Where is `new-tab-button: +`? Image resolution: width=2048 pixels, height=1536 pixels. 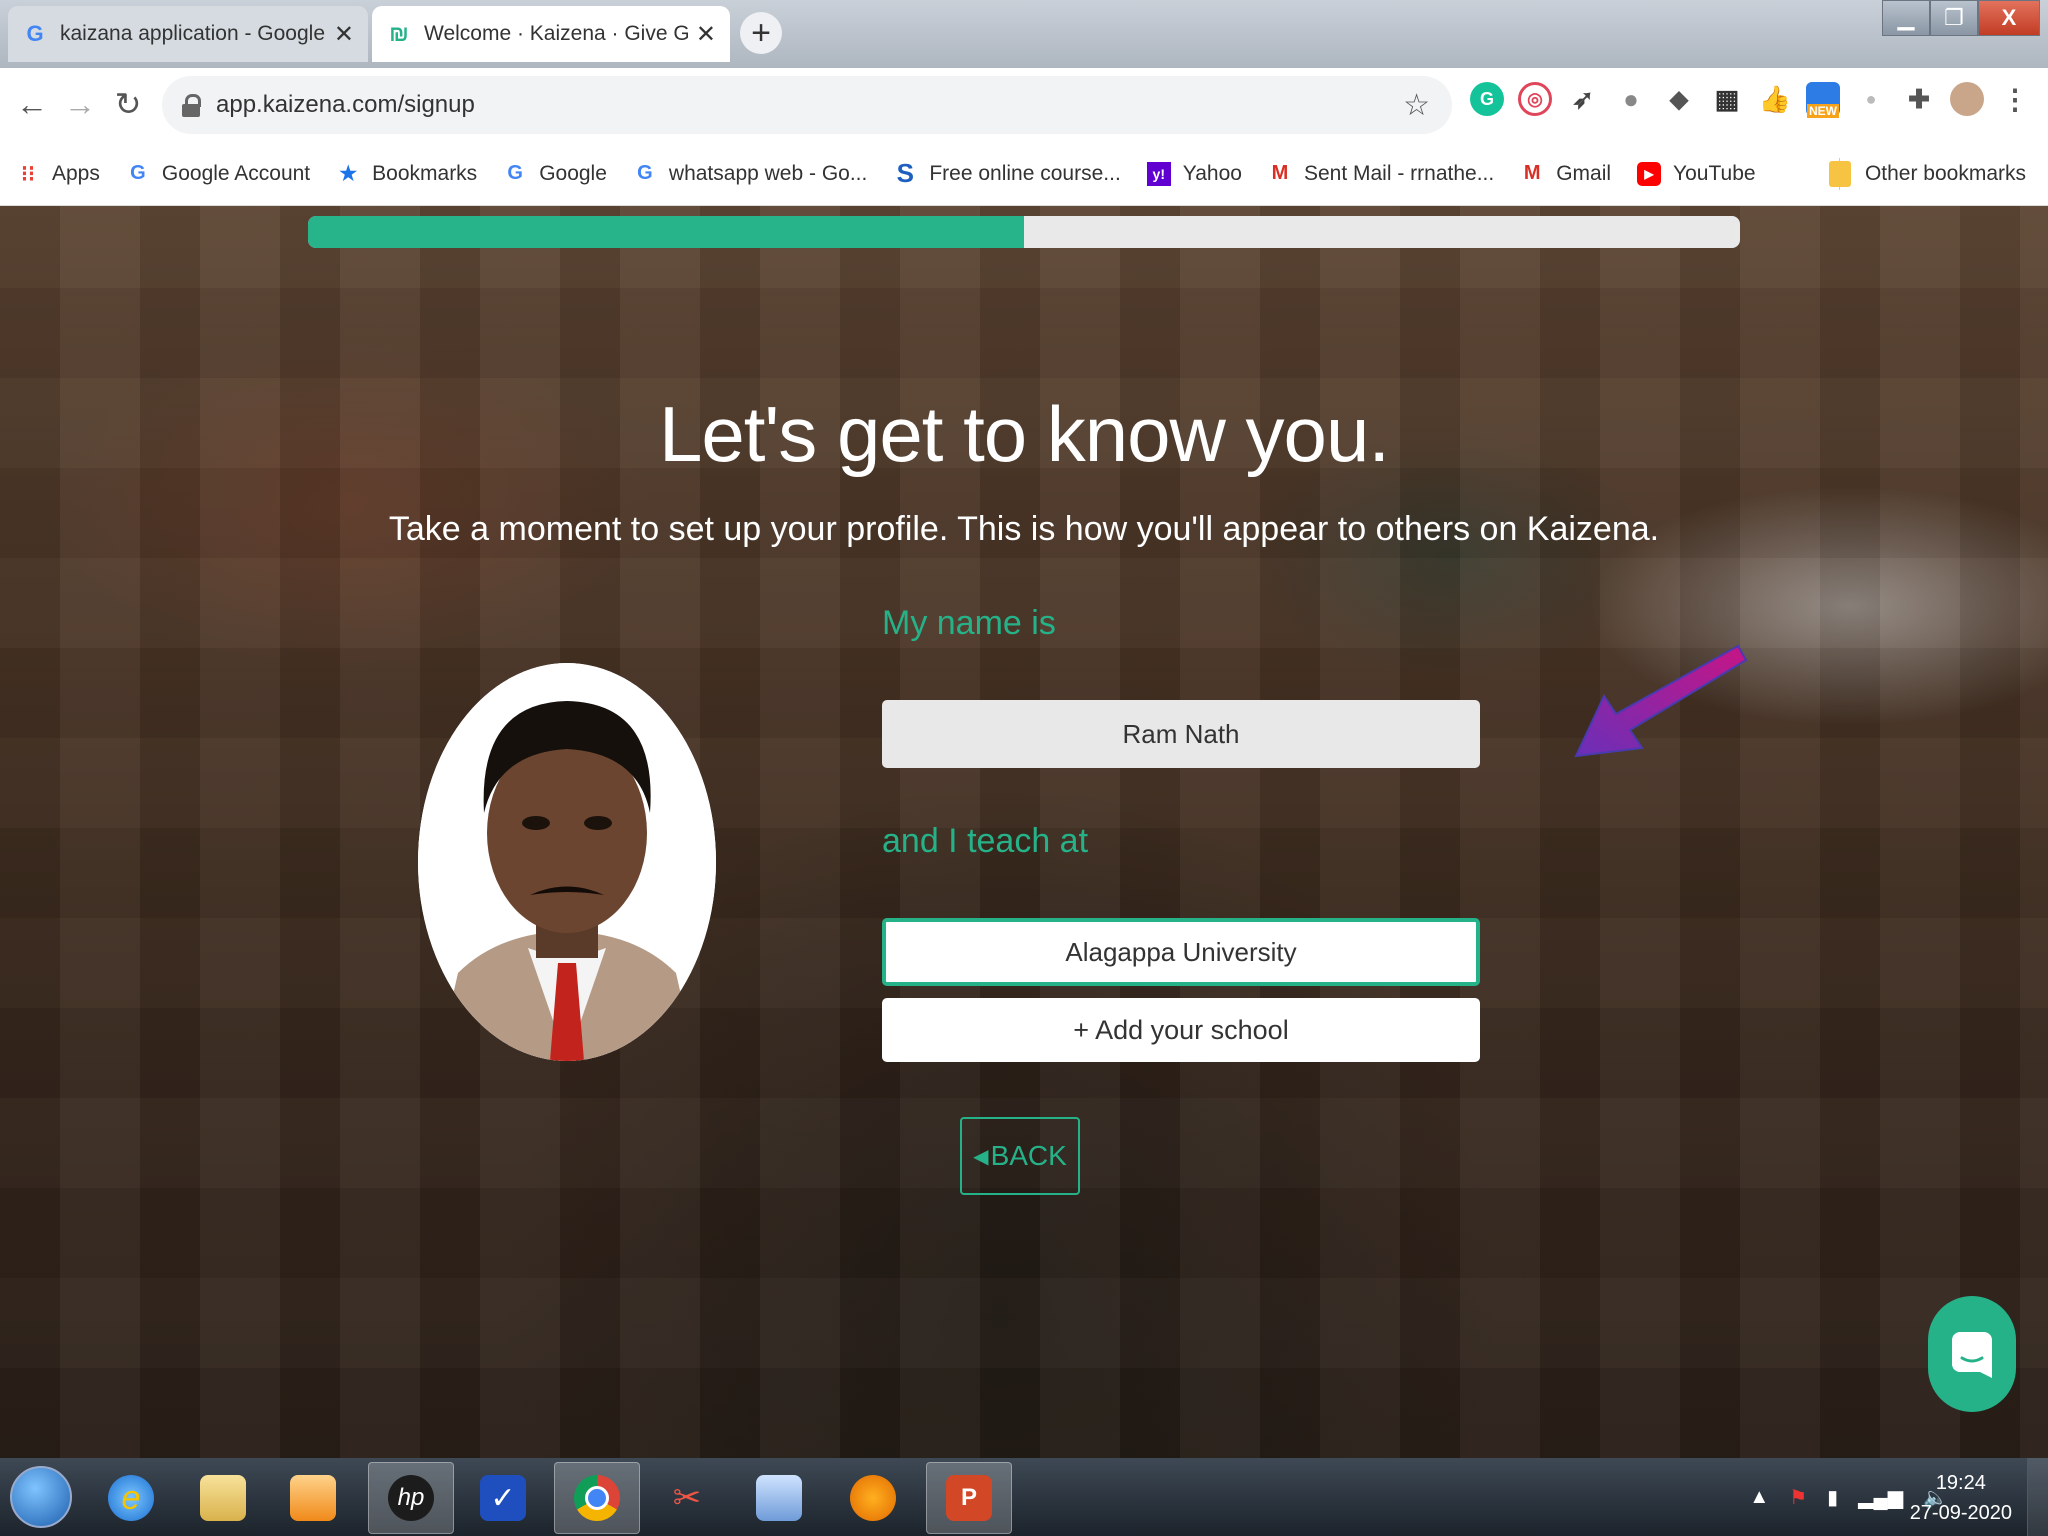 new-tab-button: + is located at coordinates (761, 33).